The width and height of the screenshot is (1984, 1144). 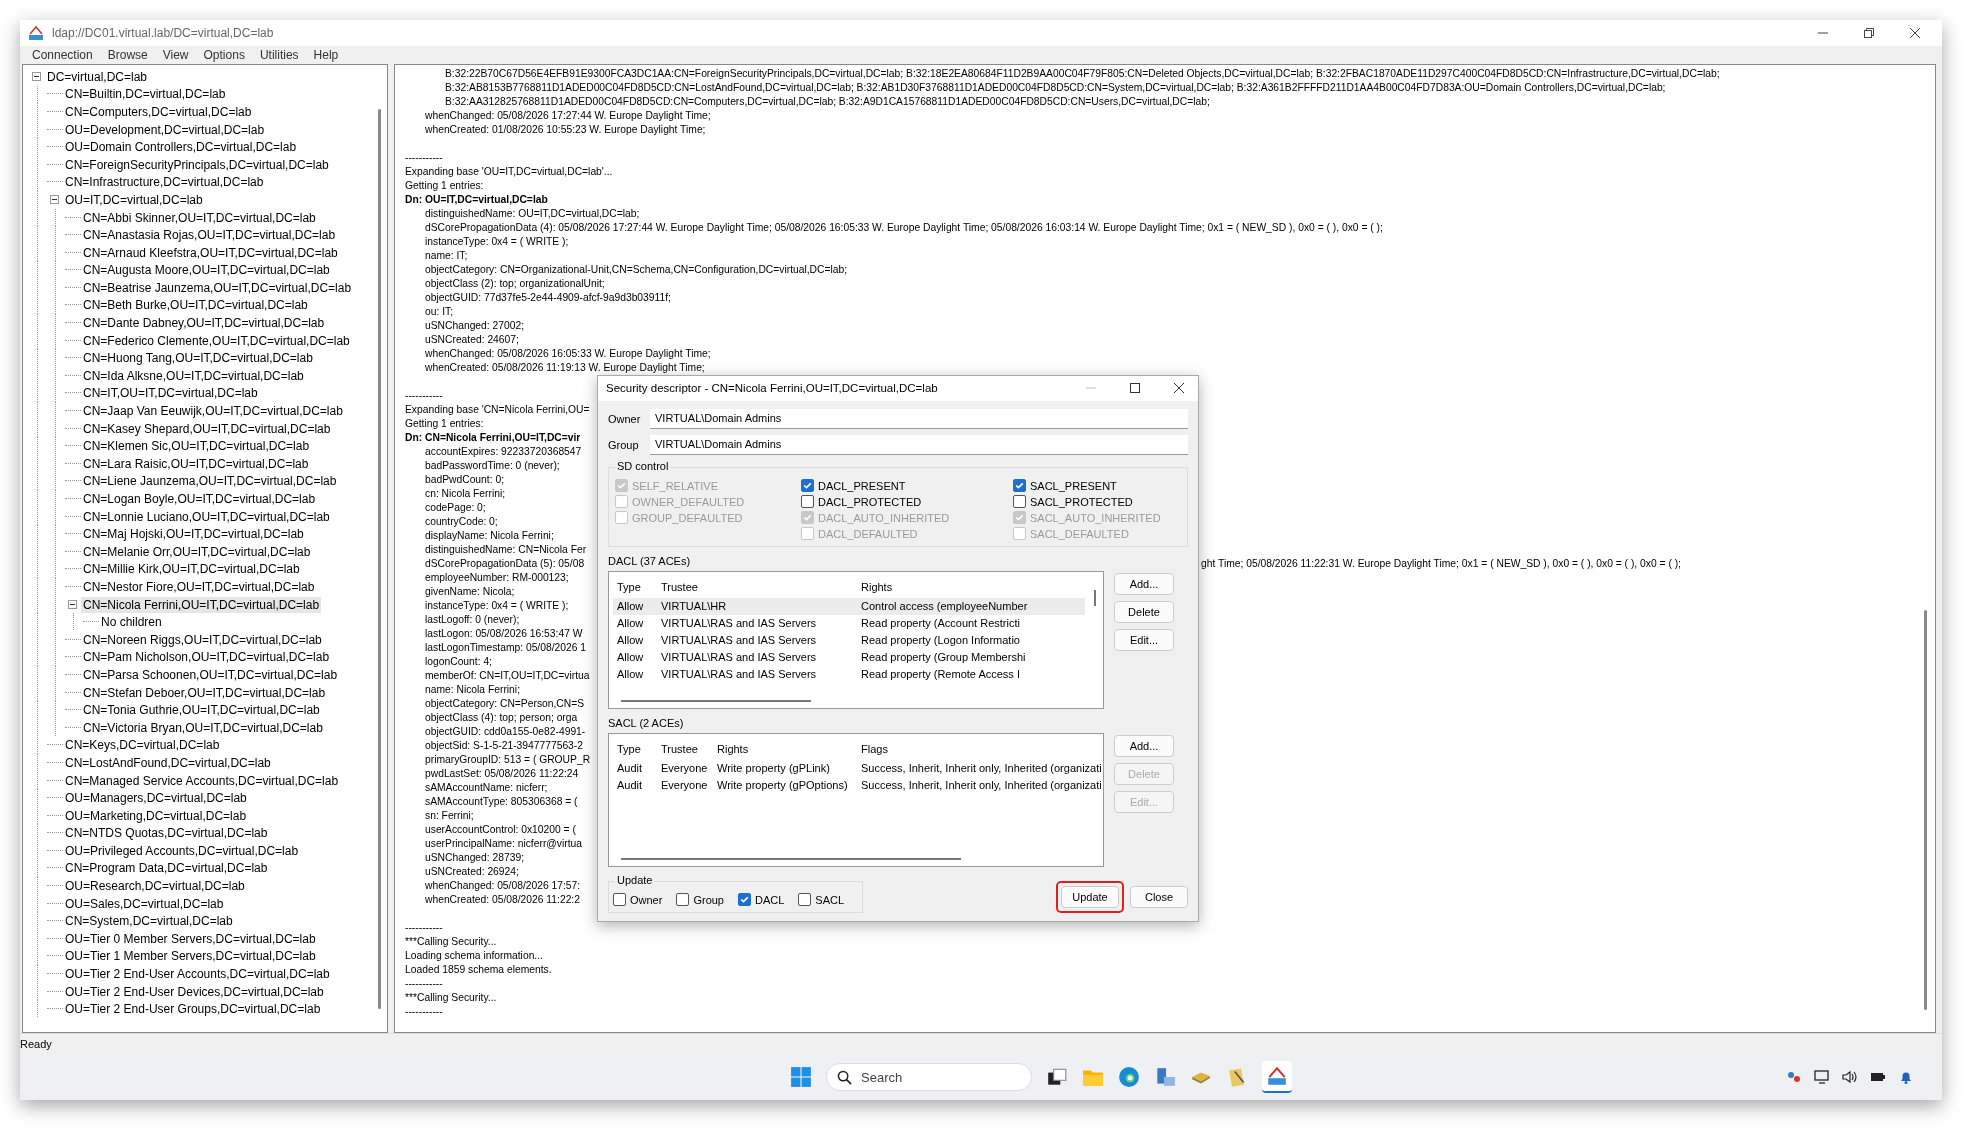 I want to click on list-row: Allow VIRTUAL\RAS and IAS Servers Read property (Group Membershi, so click(x=849, y=657).